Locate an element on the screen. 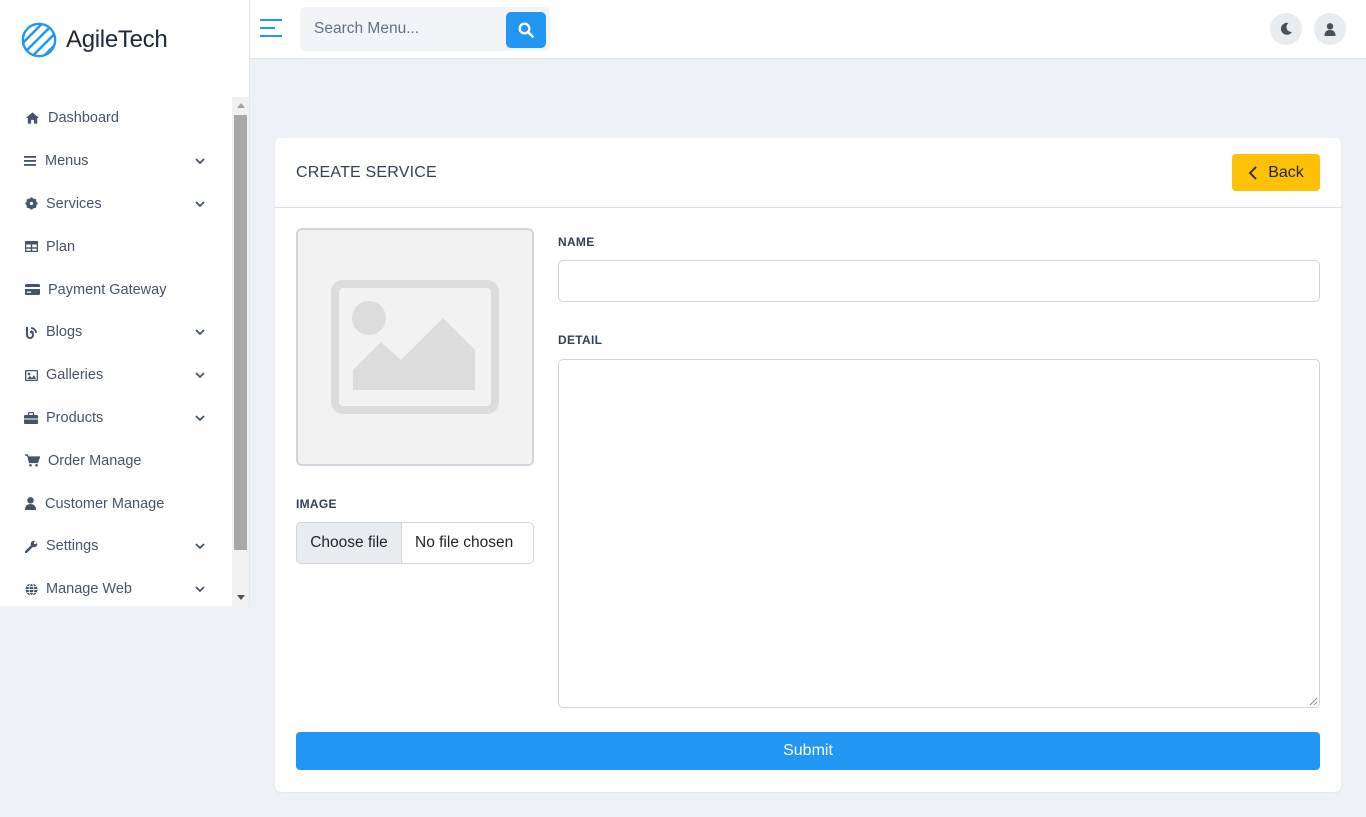  image-file-input: Choose file No file chosen is located at coordinates (415, 543).